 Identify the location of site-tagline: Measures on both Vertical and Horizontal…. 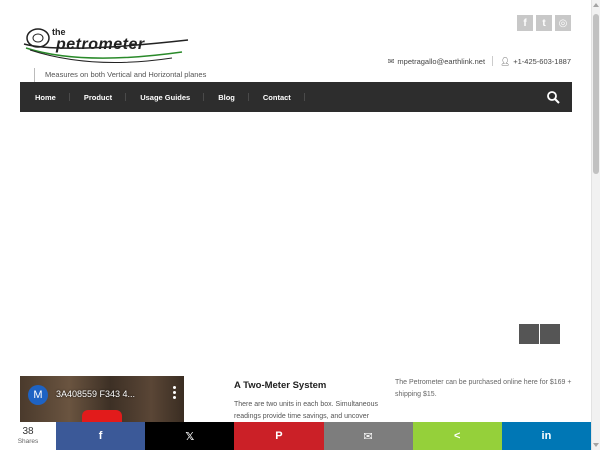
(126, 74).